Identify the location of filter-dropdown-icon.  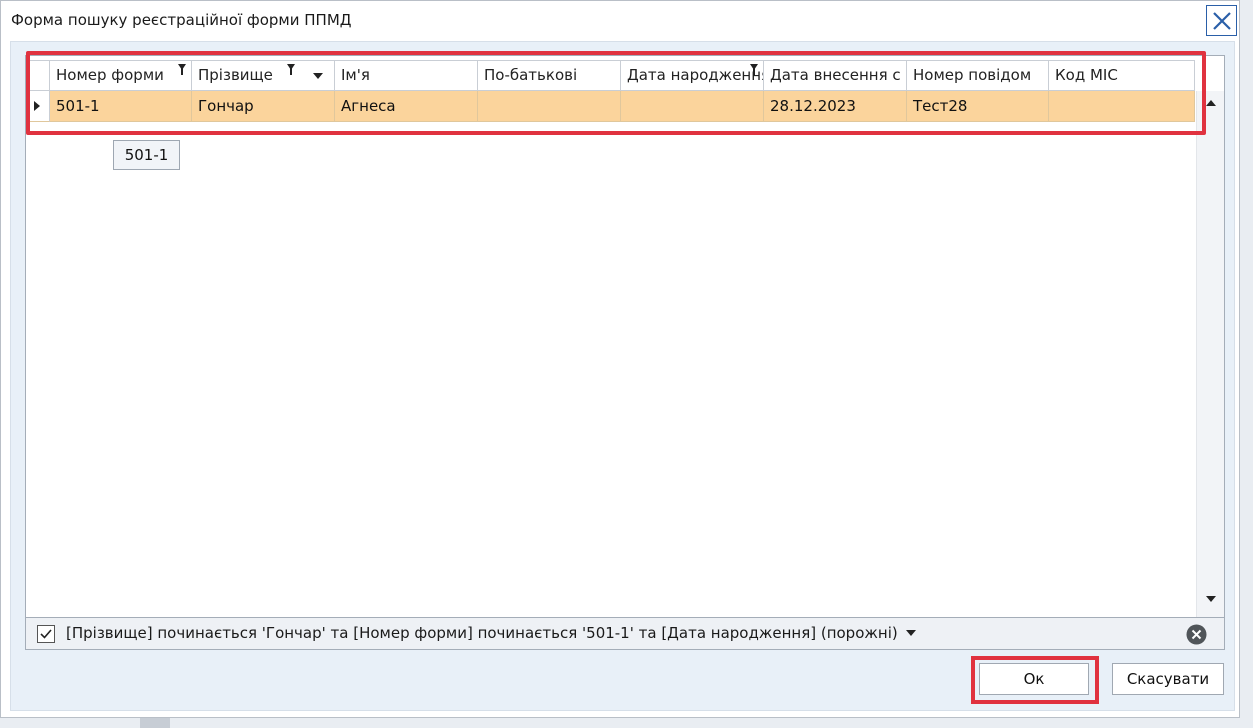
(911, 633).